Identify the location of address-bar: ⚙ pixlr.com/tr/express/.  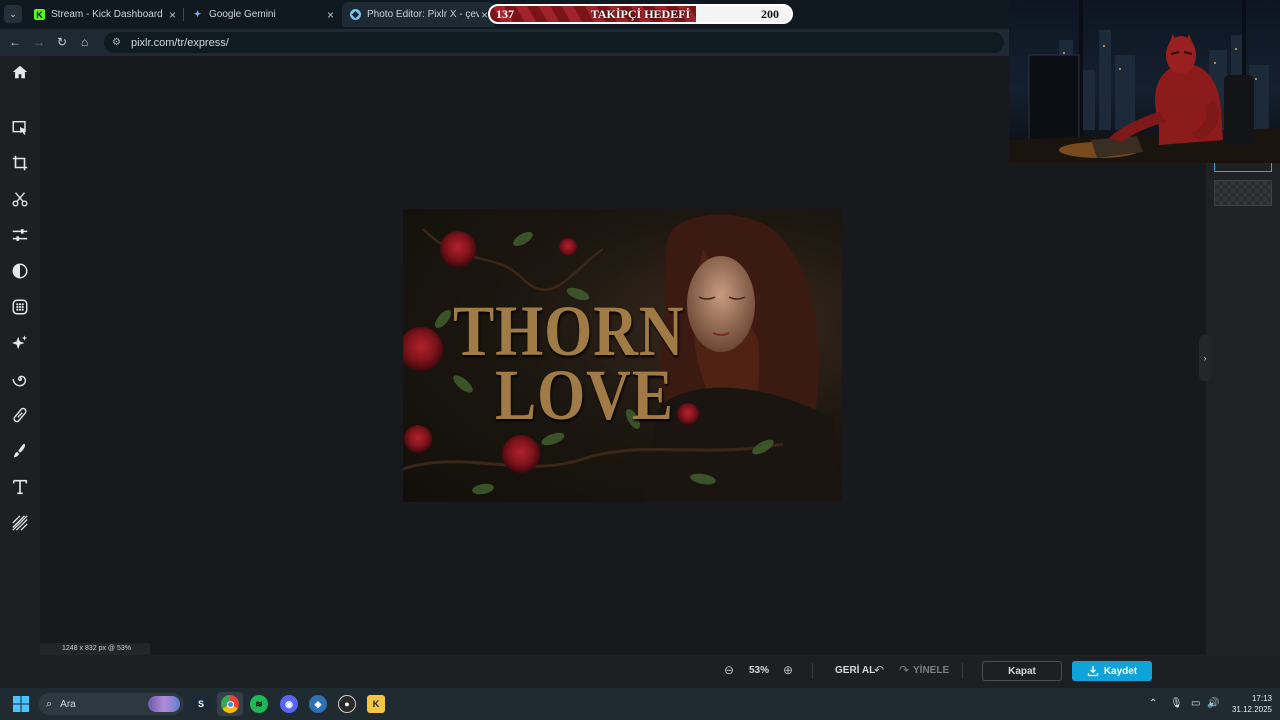
(554, 42).